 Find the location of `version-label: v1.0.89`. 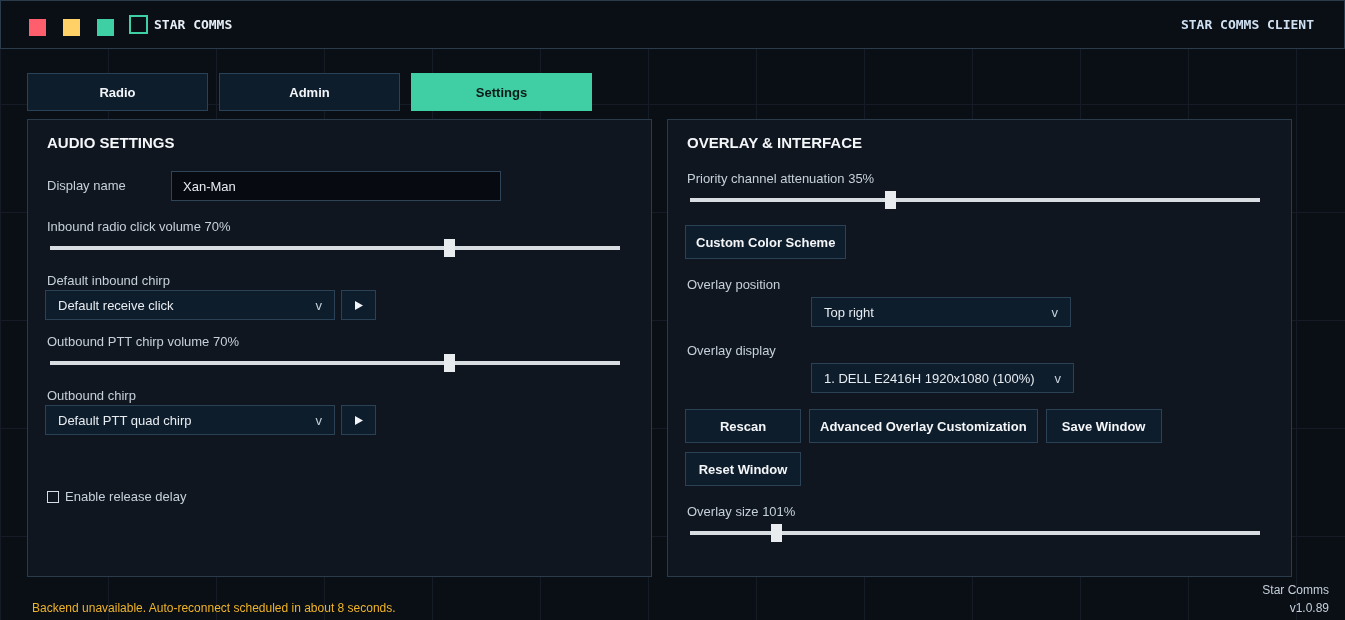

version-label: v1.0.89 is located at coordinates (1308, 608).